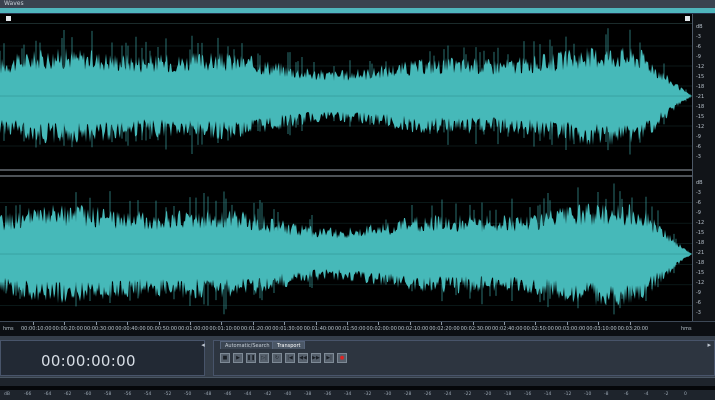  Describe the element at coordinates (686, 329) in the screenshot. I see `time-ruler-end-label: hms` at that location.